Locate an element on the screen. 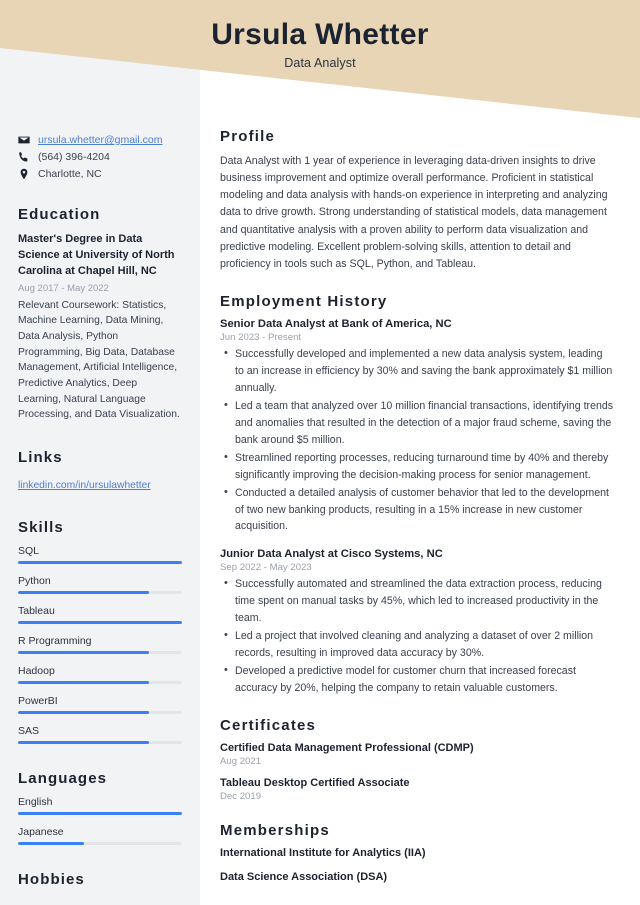 The height and width of the screenshot is (905, 640). education-heading: Education is located at coordinates (59, 214).